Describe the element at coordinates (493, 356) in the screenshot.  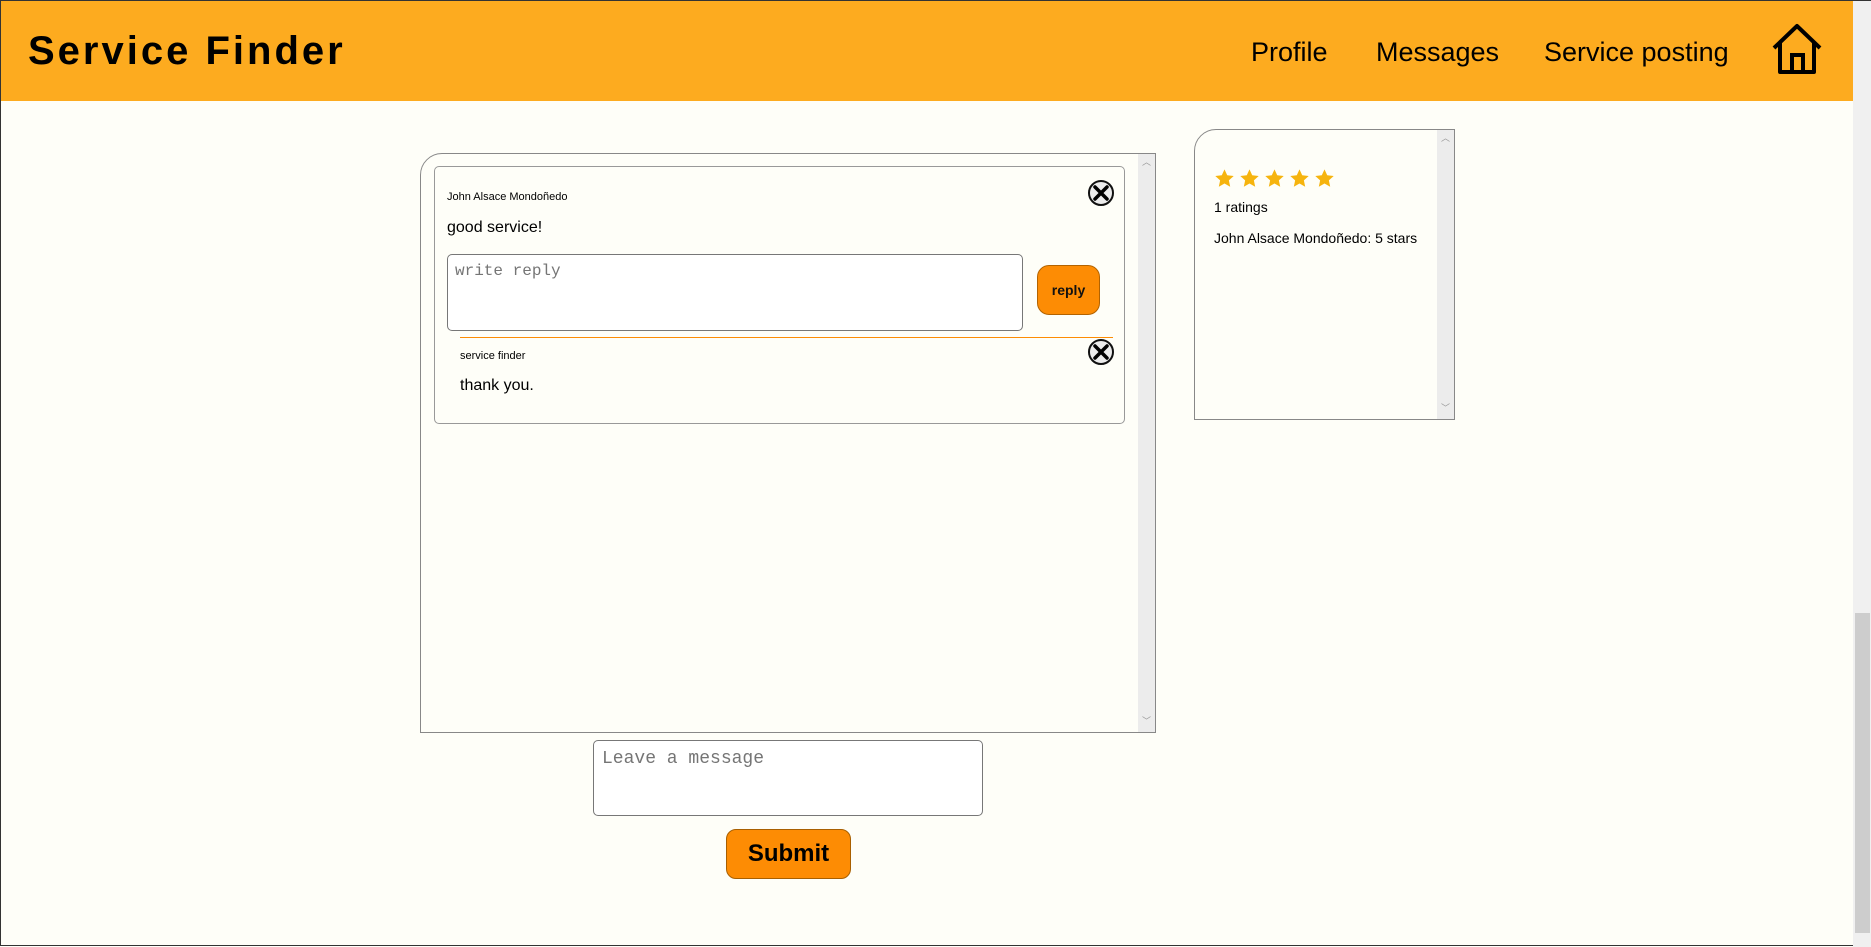
I see `reply-author: service finder` at that location.